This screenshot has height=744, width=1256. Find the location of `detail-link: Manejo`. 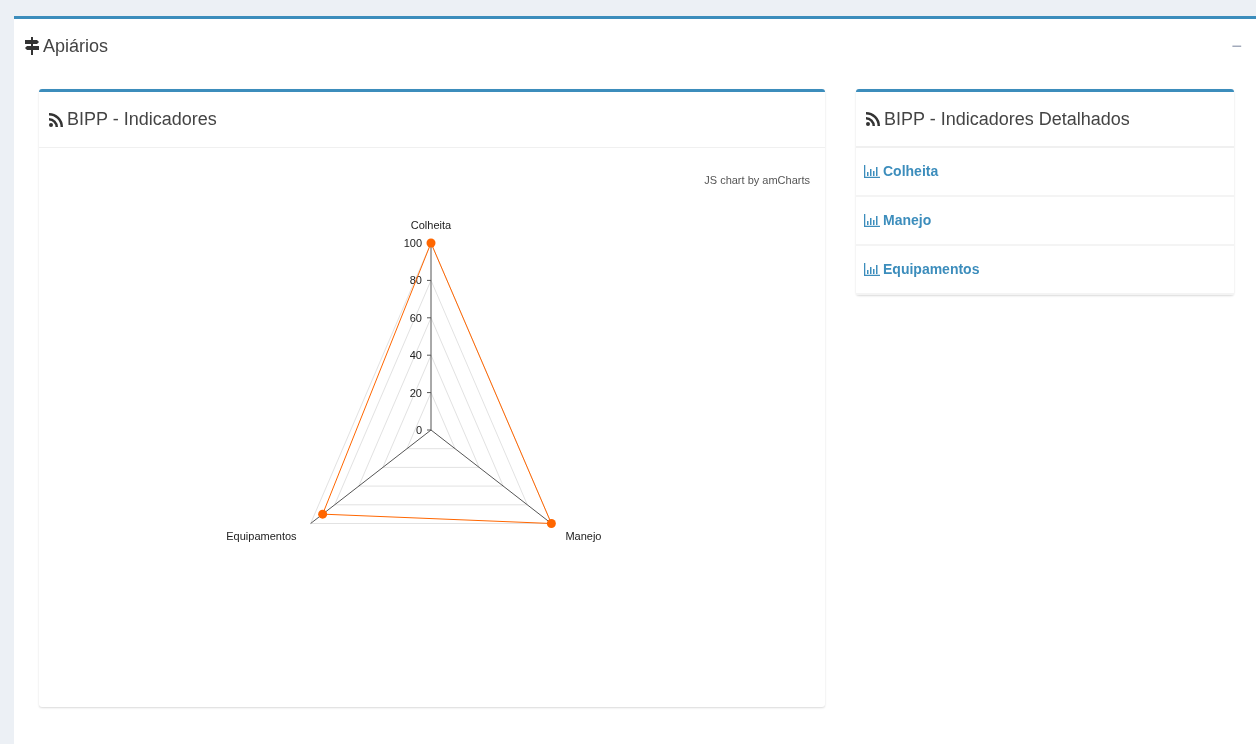

detail-link: Manejo is located at coordinates (898, 220).